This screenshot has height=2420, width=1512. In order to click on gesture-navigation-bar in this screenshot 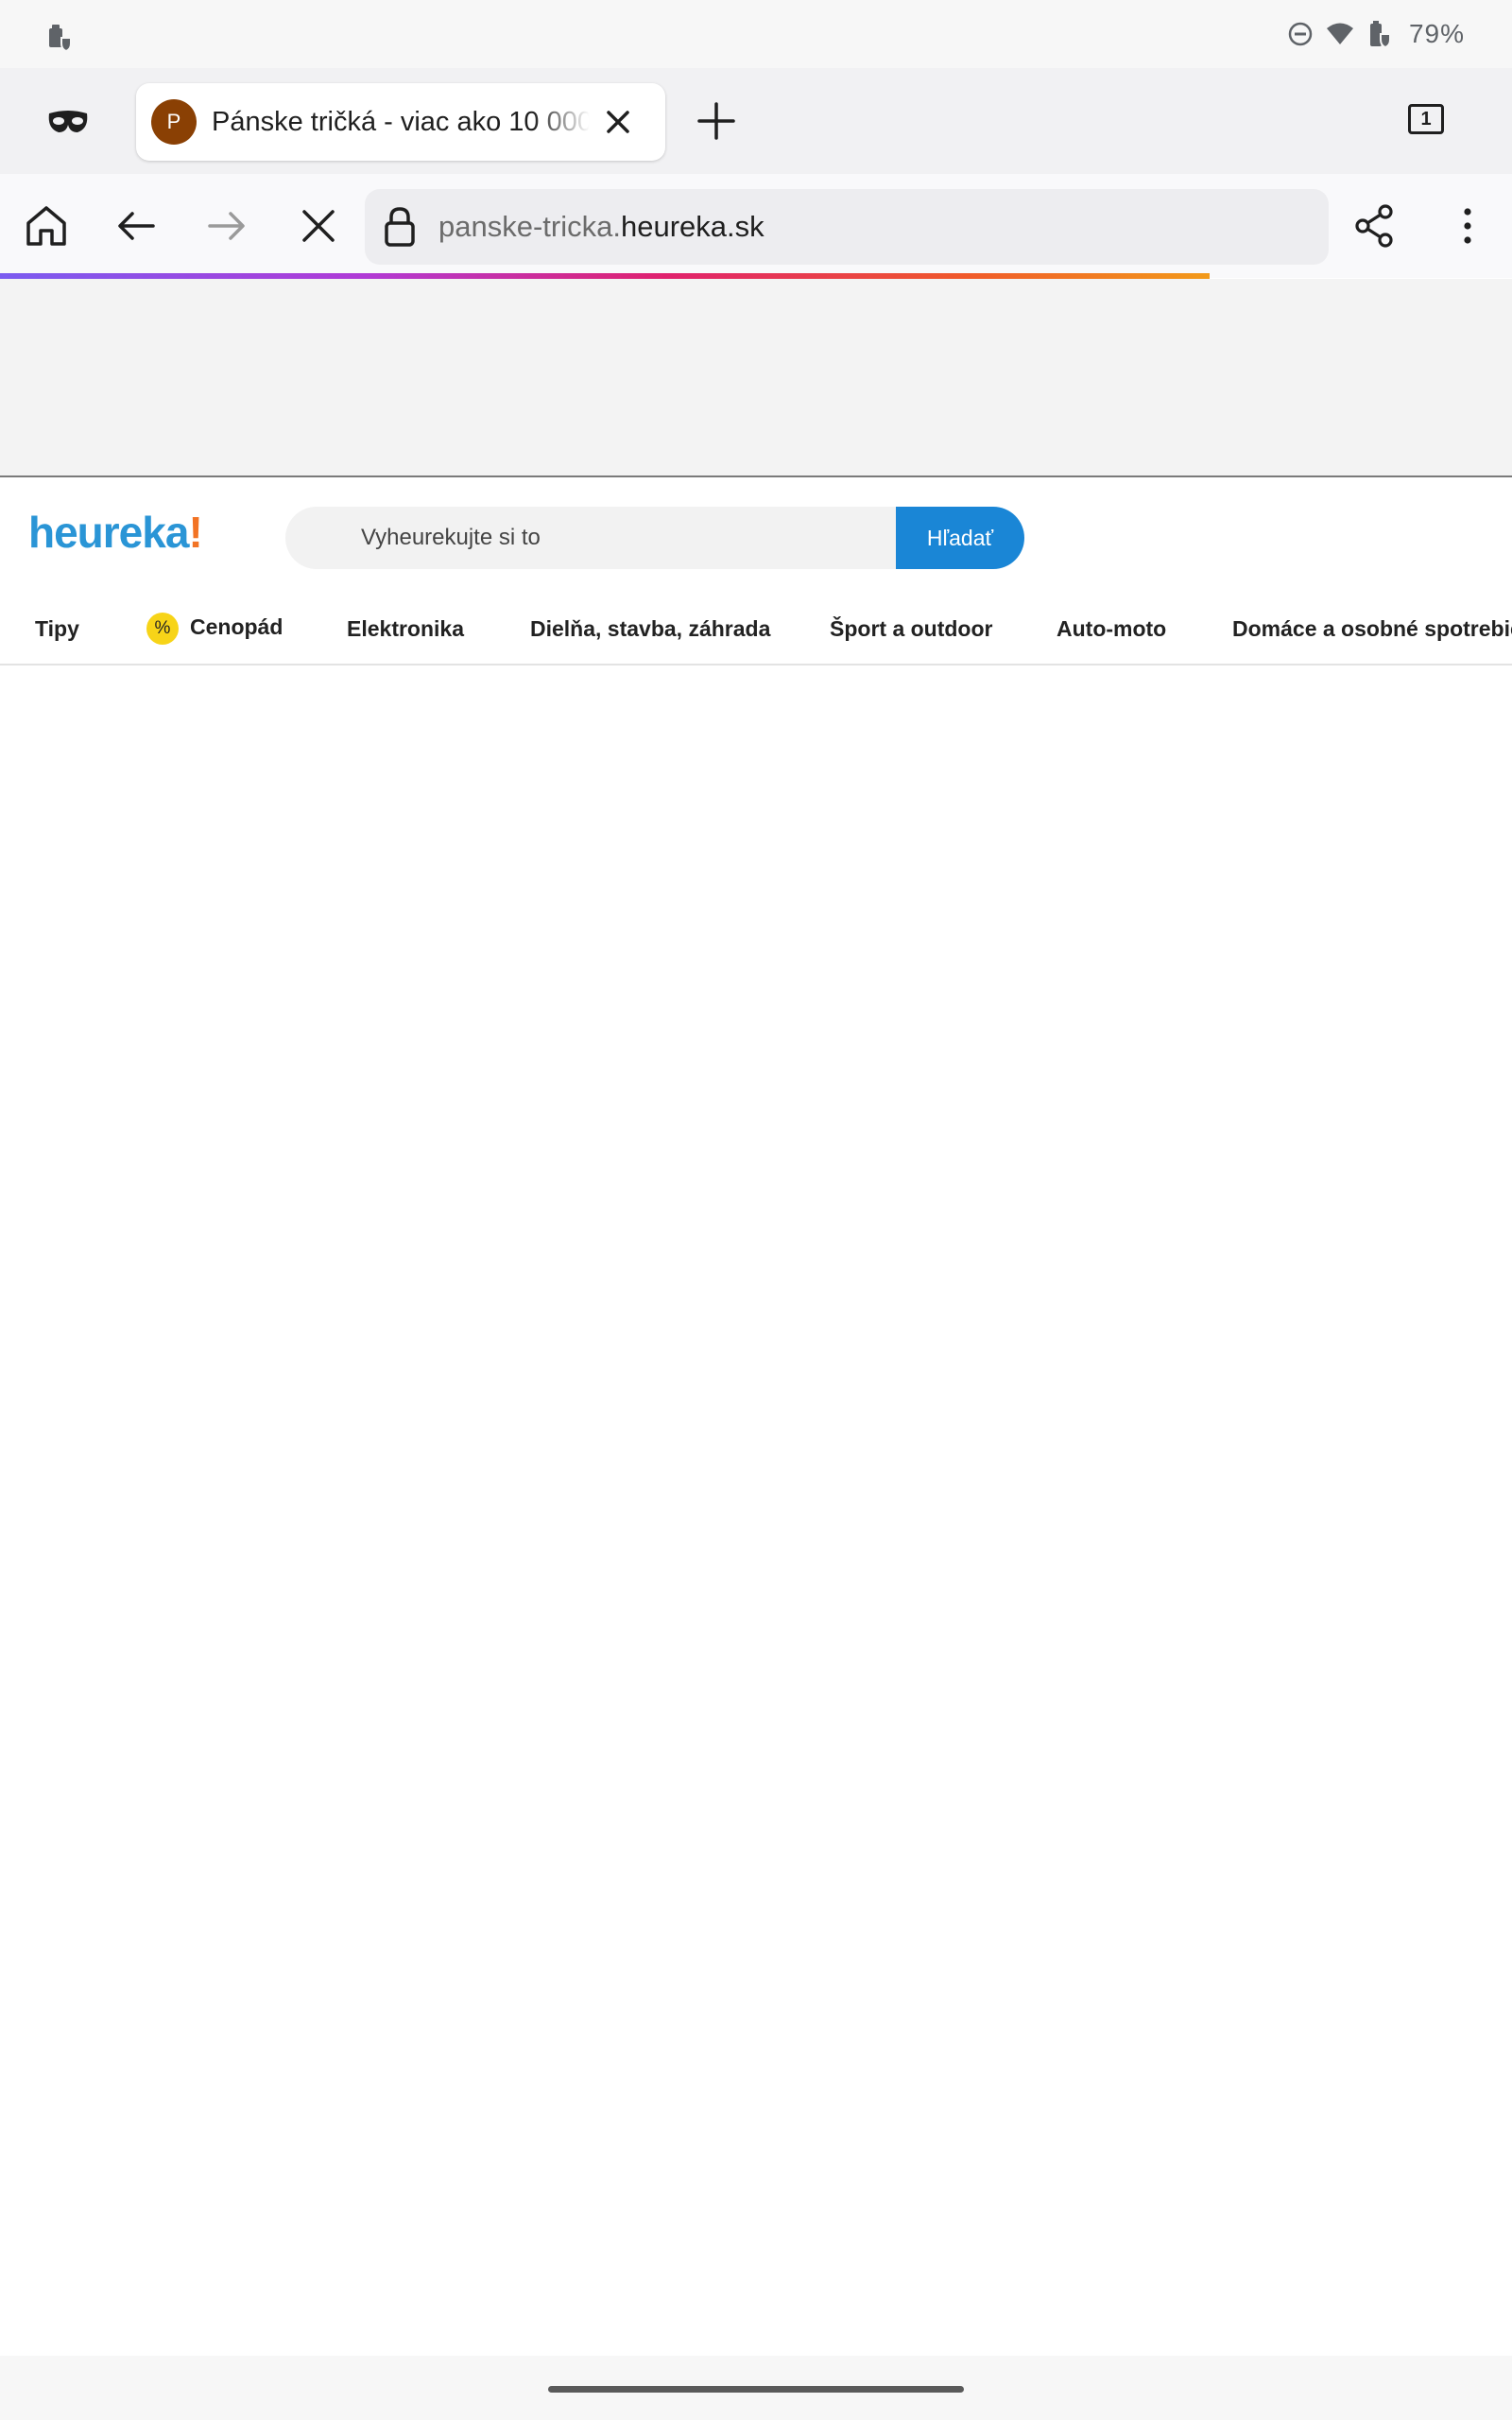, I will do `click(756, 2388)`.